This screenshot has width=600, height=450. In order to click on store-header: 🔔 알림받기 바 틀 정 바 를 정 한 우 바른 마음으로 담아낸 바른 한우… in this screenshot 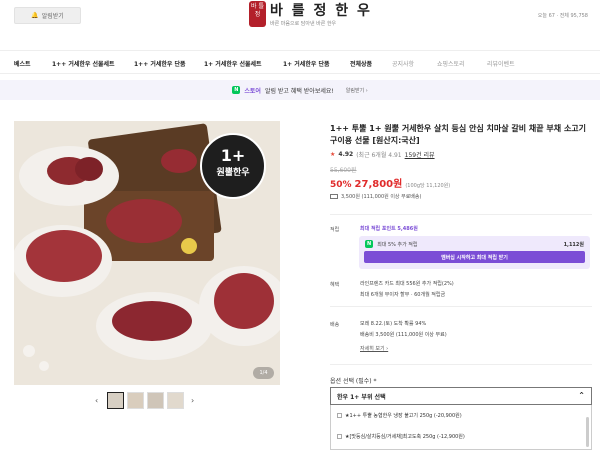, I will do `click(300, 20)`.